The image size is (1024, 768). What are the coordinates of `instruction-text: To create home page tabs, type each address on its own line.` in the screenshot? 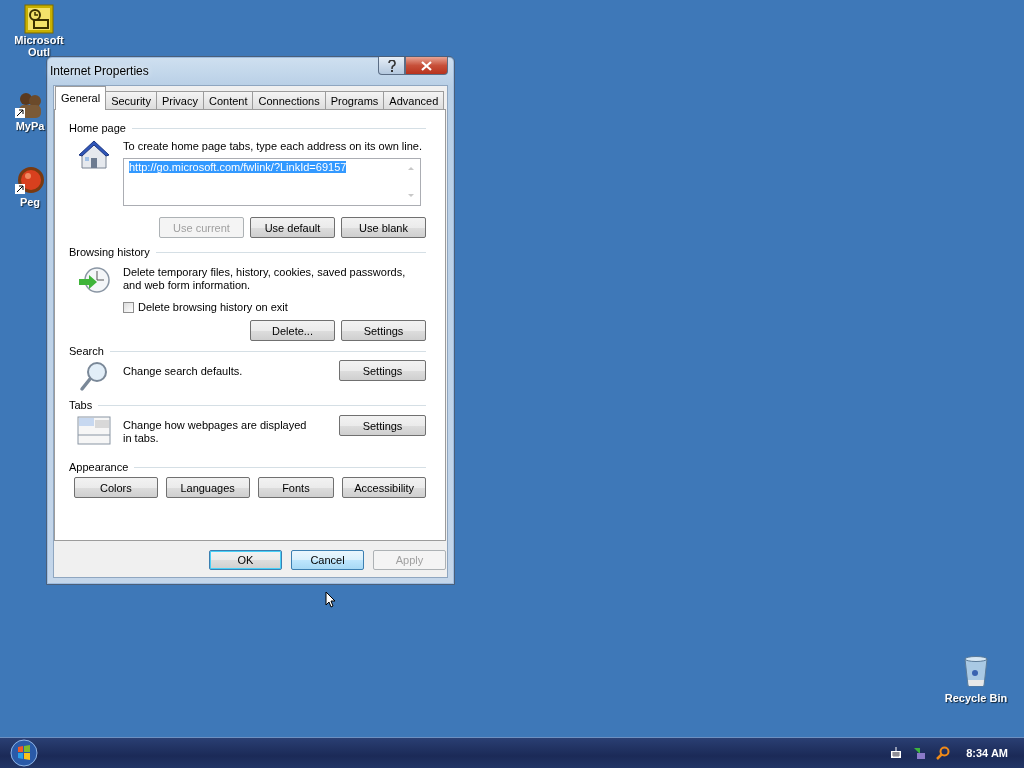 It's located at (273, 146).